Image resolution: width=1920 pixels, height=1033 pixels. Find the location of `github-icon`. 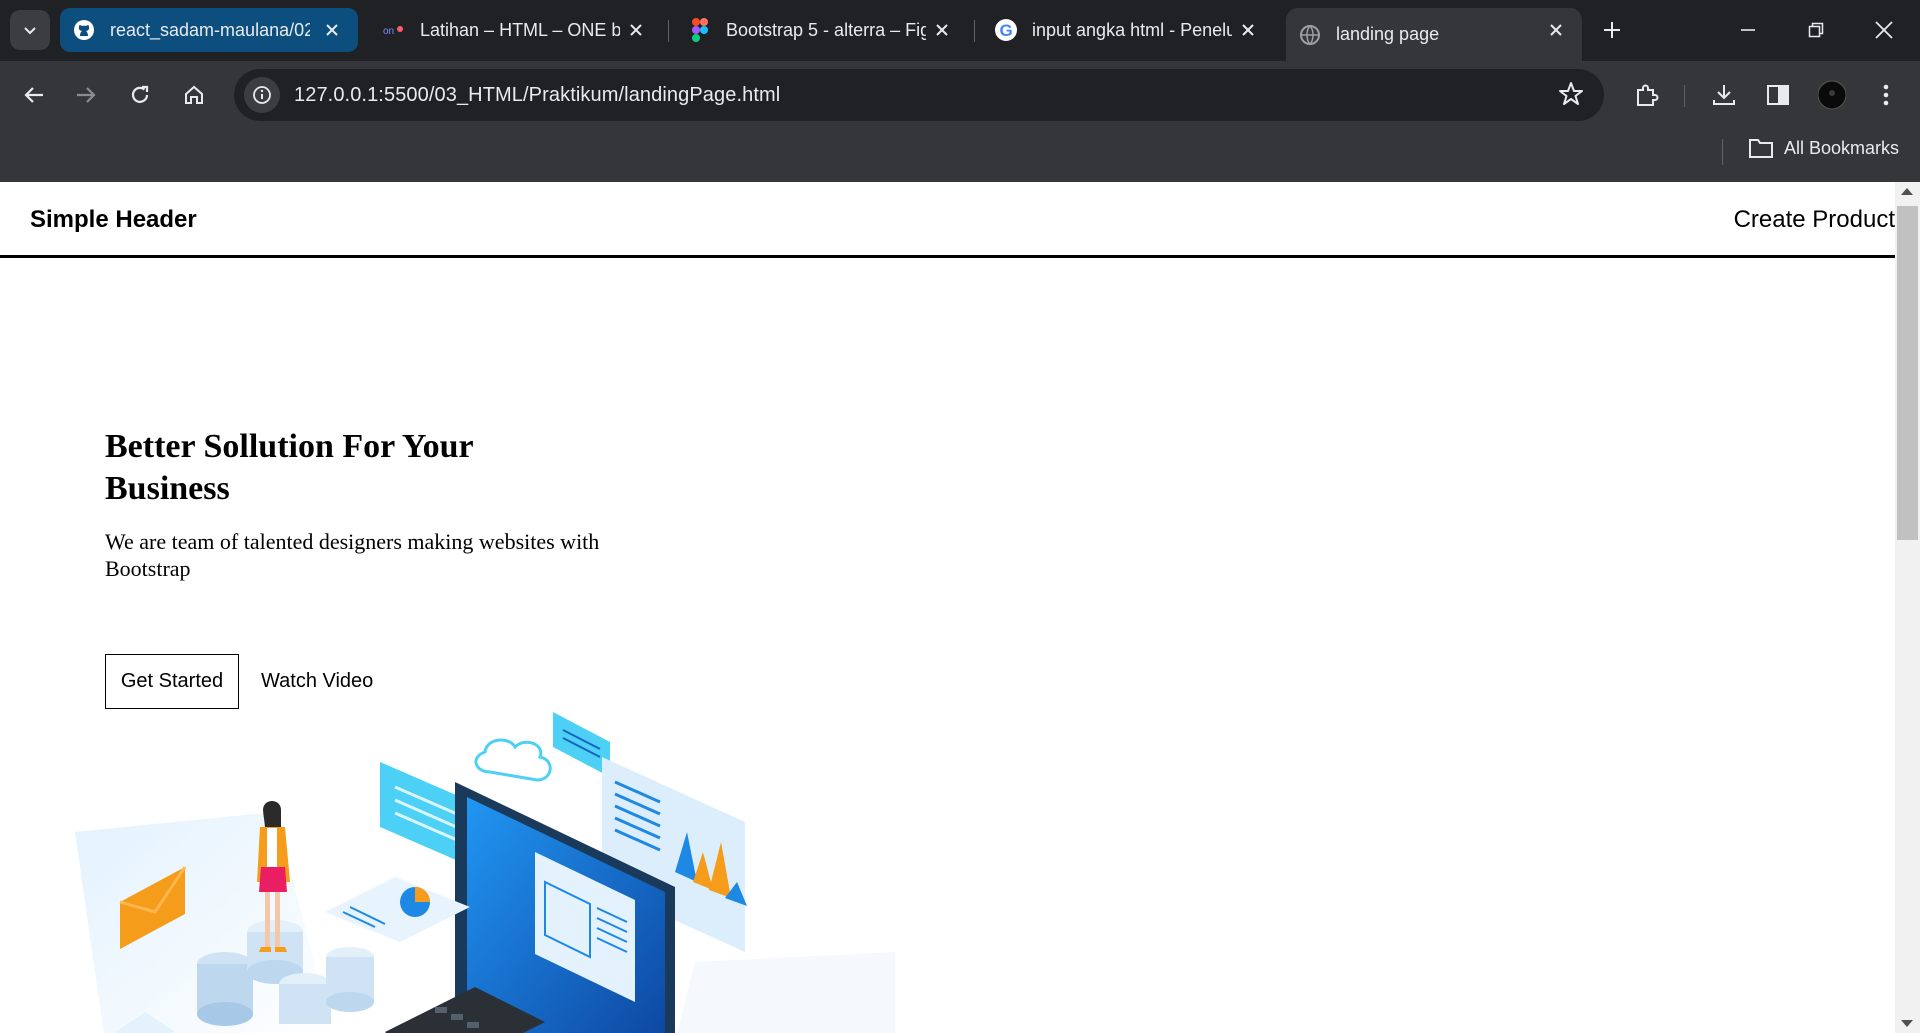

github-icon is located at coordinates (84, 30).